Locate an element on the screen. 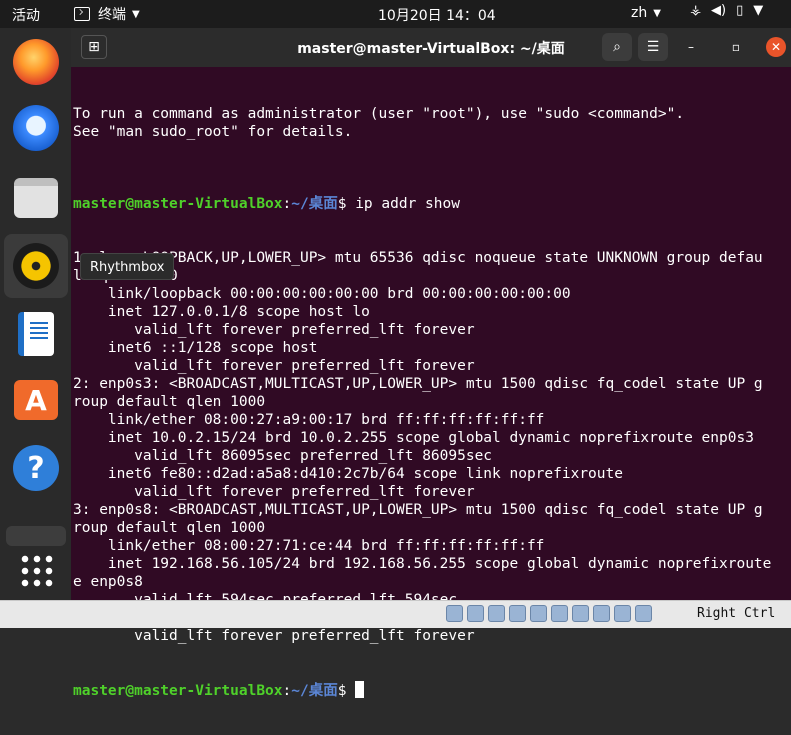 The width and height of the screenshot is (791, 735). minimize-button: – is located at coordinates (691, 47).